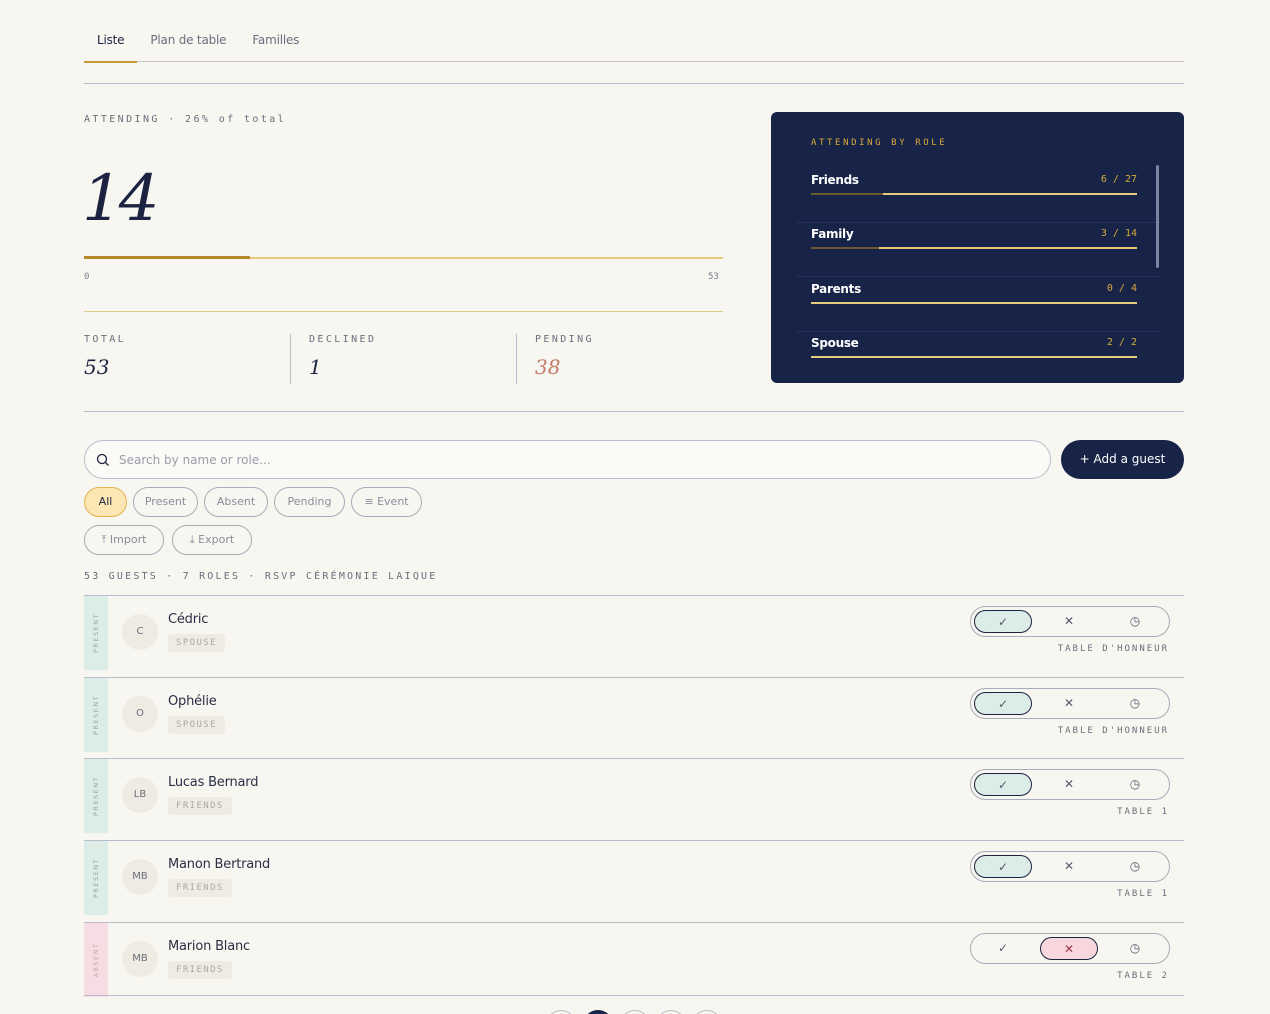  I want to click on tab-familles: Familles, so click(275, 31).